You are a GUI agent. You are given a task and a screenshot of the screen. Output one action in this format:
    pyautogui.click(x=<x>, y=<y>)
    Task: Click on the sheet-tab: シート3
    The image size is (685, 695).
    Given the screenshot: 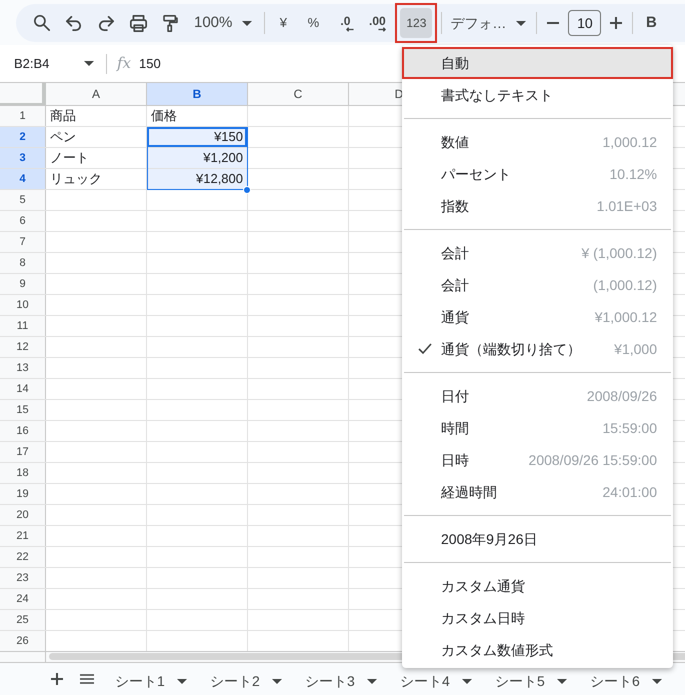 What is the action you would take?
    pyautogui.click(x=352, y=681)
    